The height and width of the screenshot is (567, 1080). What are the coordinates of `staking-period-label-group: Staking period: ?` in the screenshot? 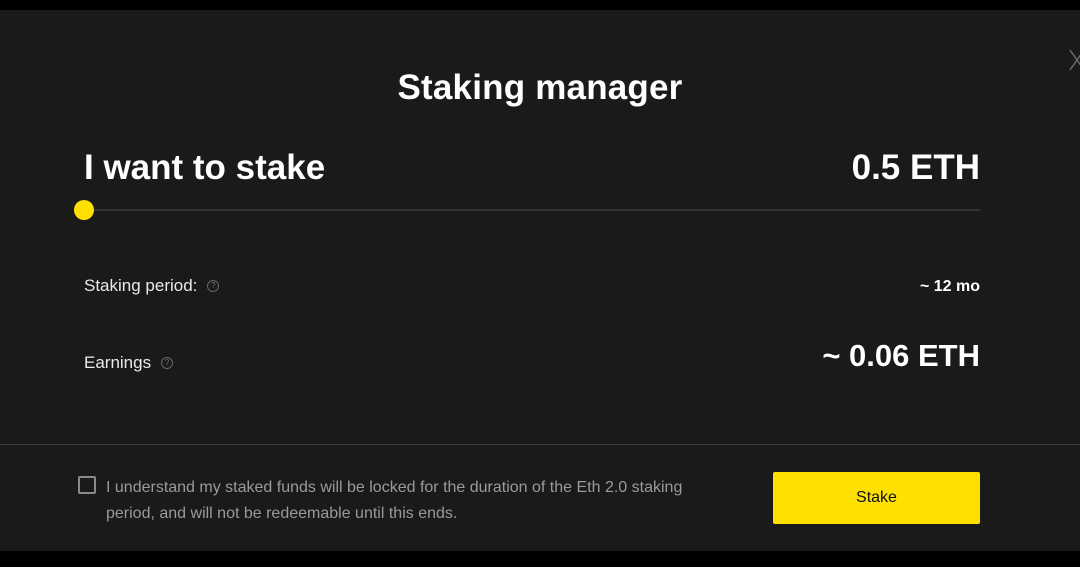 It's located at (152, 286).